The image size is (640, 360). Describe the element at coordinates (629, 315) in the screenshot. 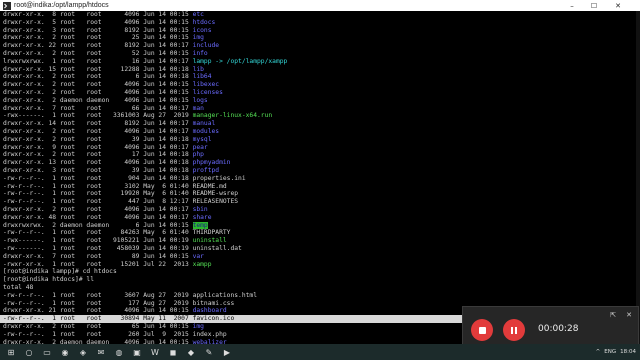

I see `recorder-close-icon: ✕` at that location.